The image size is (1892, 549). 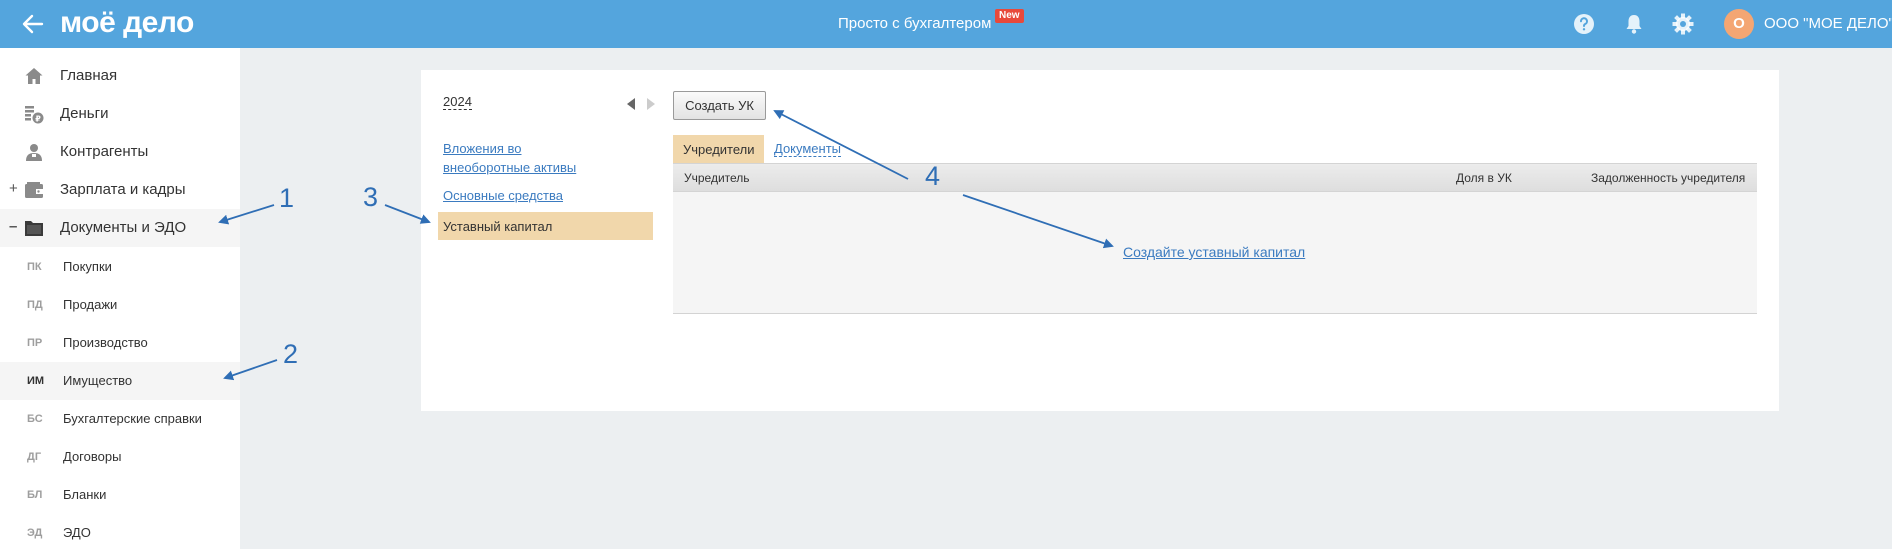 What do you see at coordinates (35, 533) in the screenshot?
I see `subitem-abbr: ЭД` at bounding box center [35, 533].